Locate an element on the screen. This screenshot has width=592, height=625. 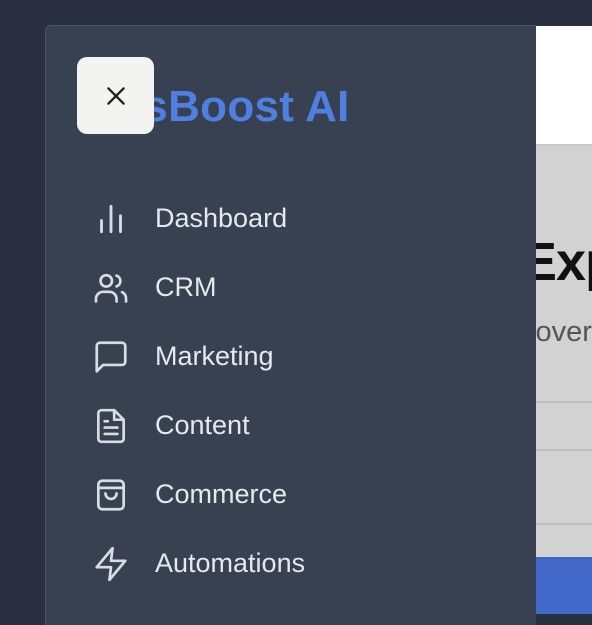
background-heading: Exp is located at coordinates (563, 262).